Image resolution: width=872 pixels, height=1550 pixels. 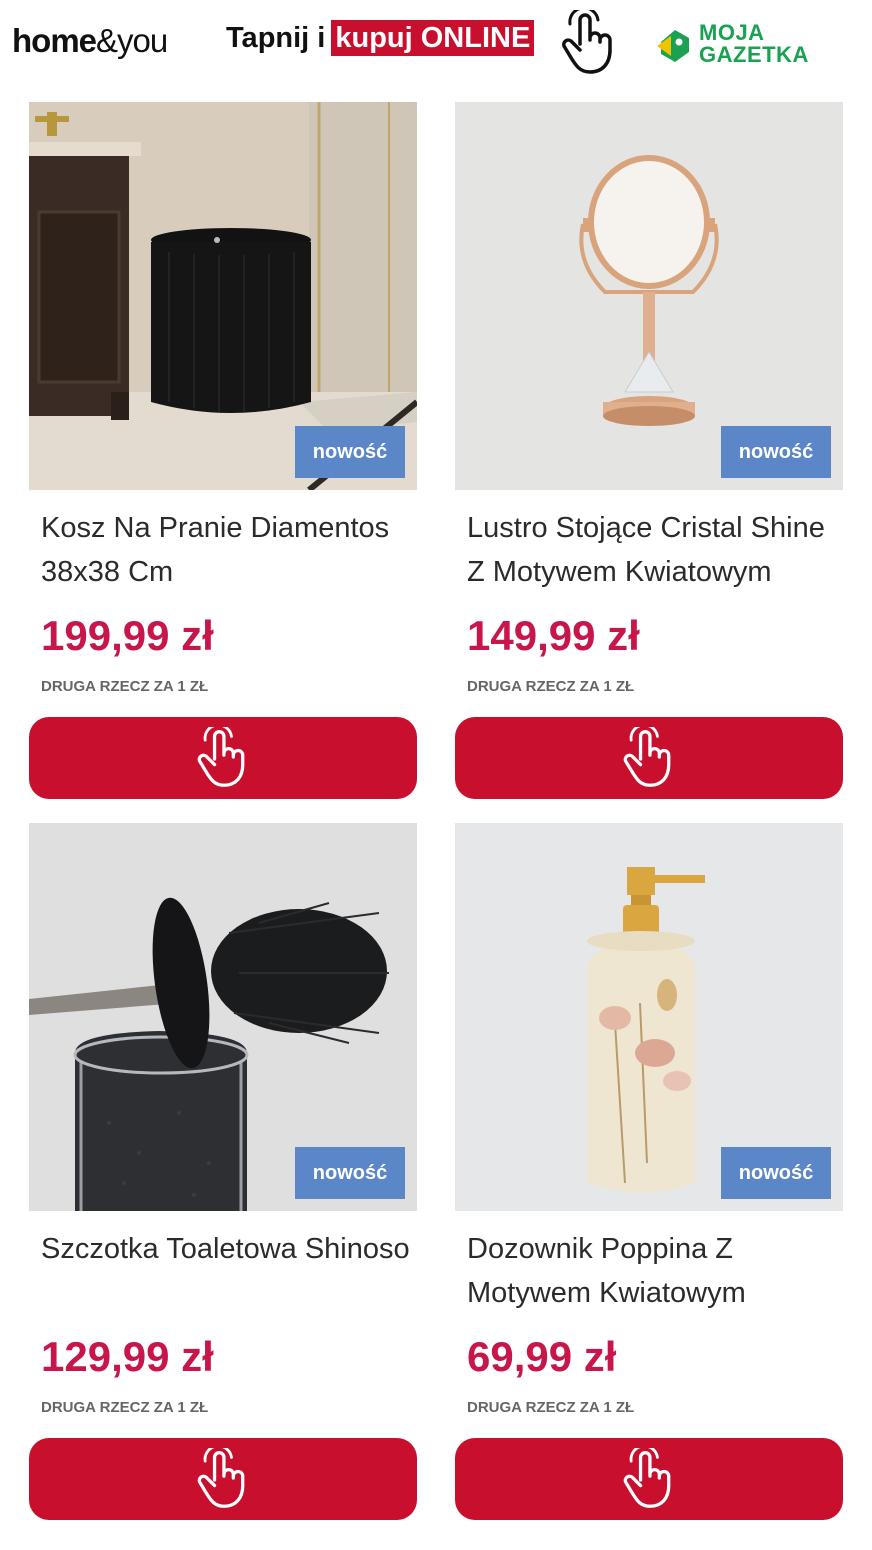 What do you see at coordinates (90, 41) in the screenshot?
I see `home-and-you-logo: home&you` at bounding box center [90, 41].